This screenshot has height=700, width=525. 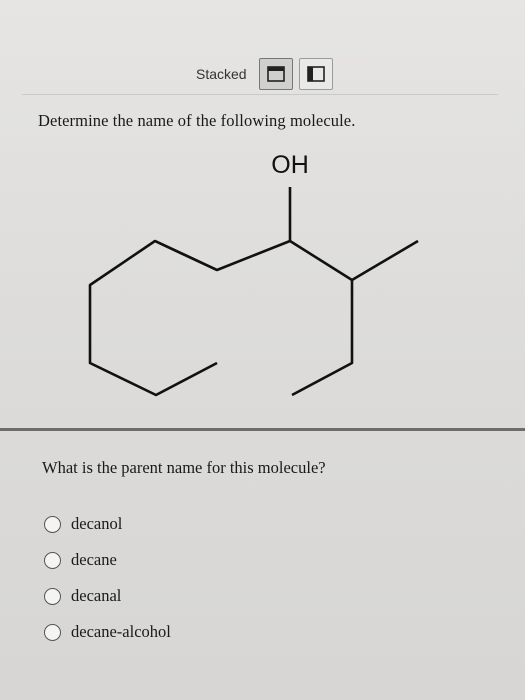 I want to click on side-by-side-layout-icon, so click(x=315, y=74).